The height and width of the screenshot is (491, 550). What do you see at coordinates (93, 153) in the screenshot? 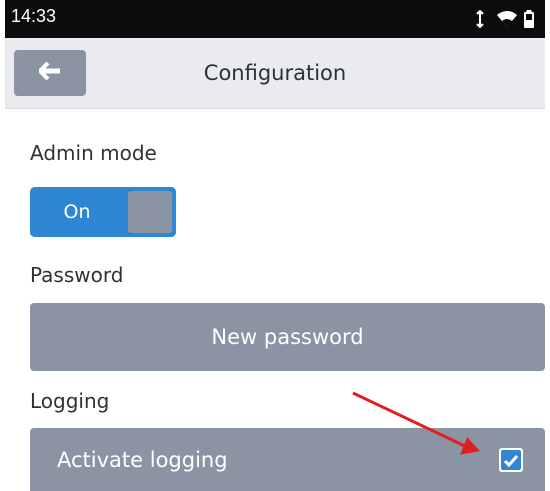
I see `admin-mode-label: Admin mode` at bounding box center [93, 153].